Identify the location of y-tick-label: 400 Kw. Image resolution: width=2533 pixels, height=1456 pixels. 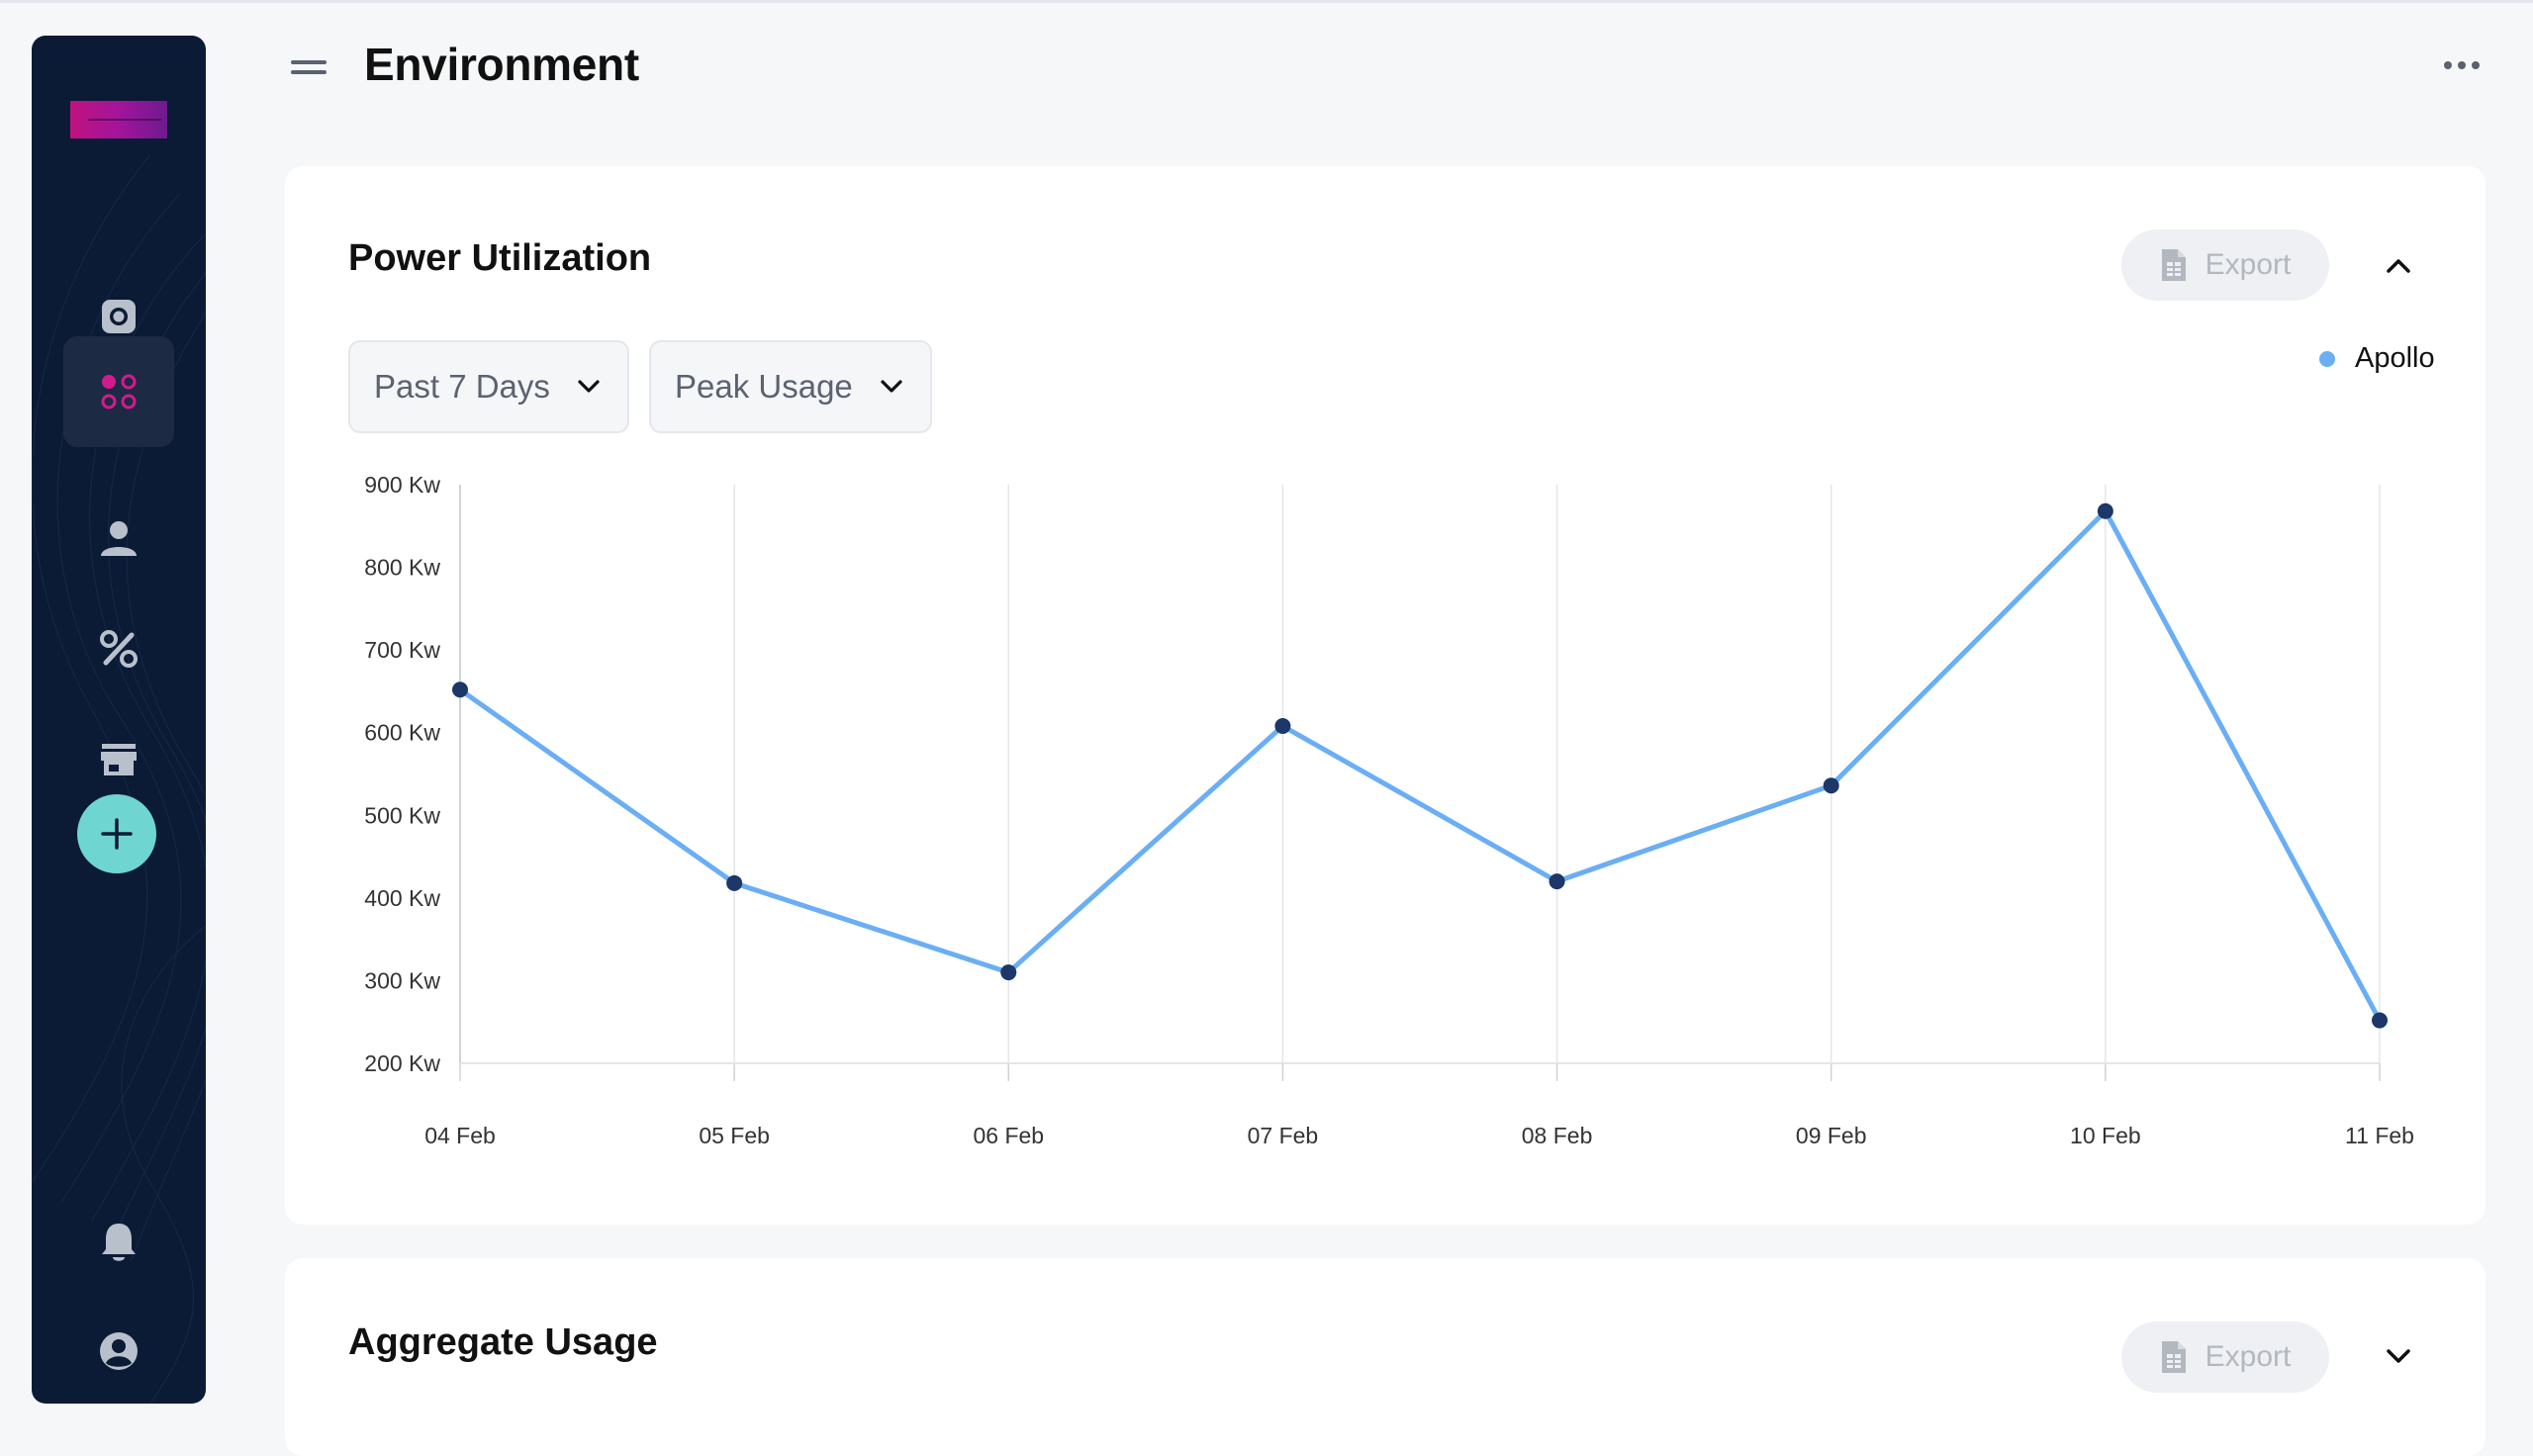
(402, 898).